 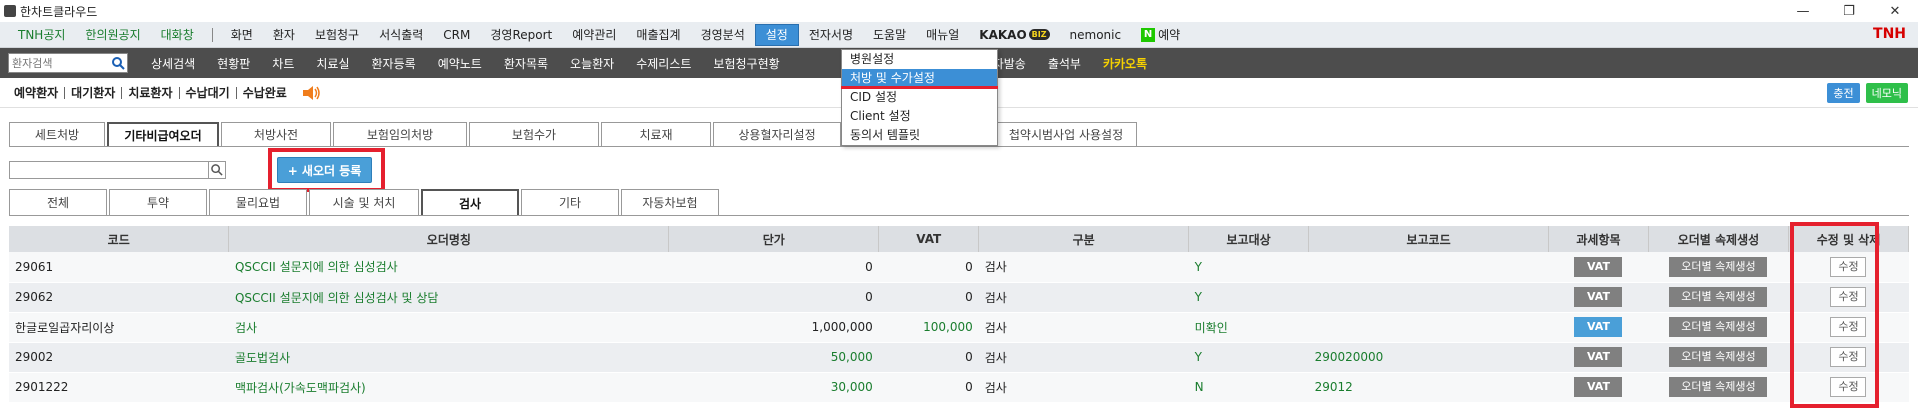 What do you see at coordinates (173, 63) in the screenshot?
I see `toolbar-item: 상세검색` at bounding box center [173, 63].